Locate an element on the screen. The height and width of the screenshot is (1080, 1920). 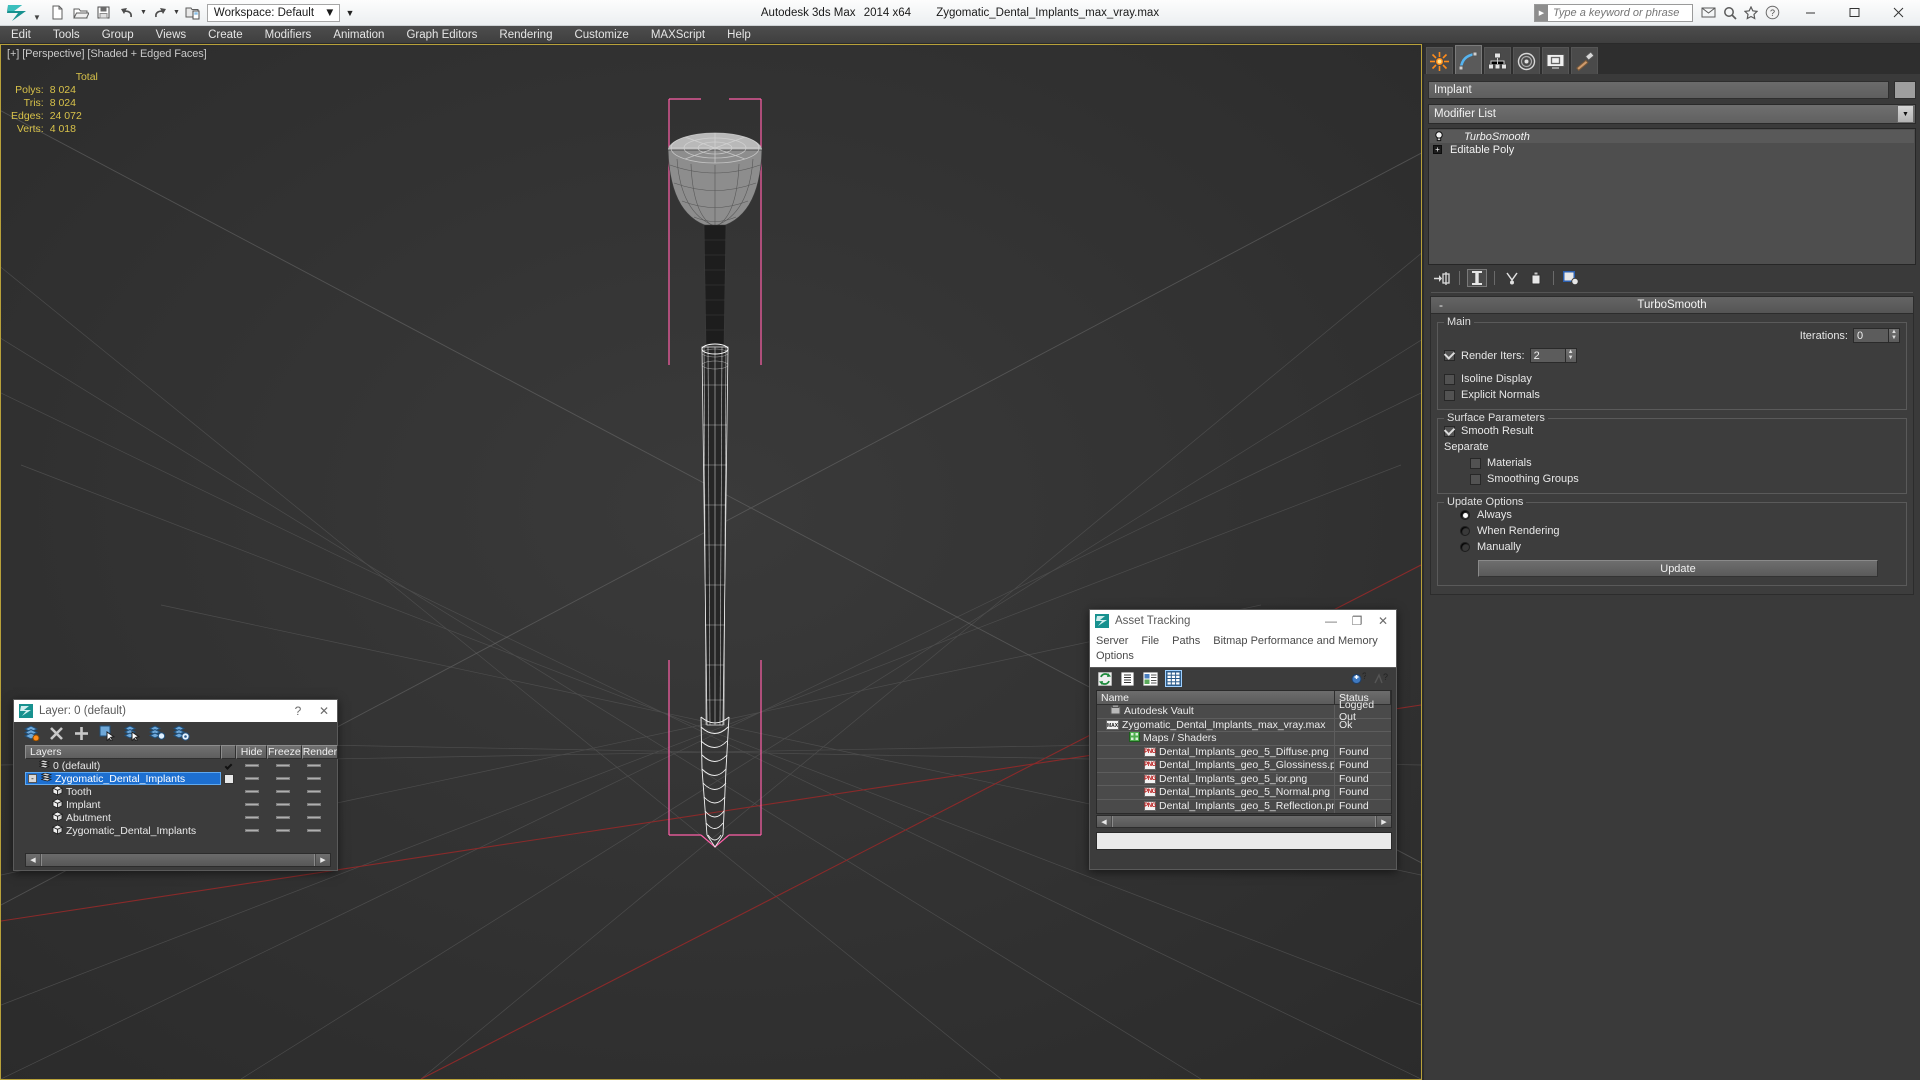
menu-rendering: Rendering is located at coordinates (525, 35).